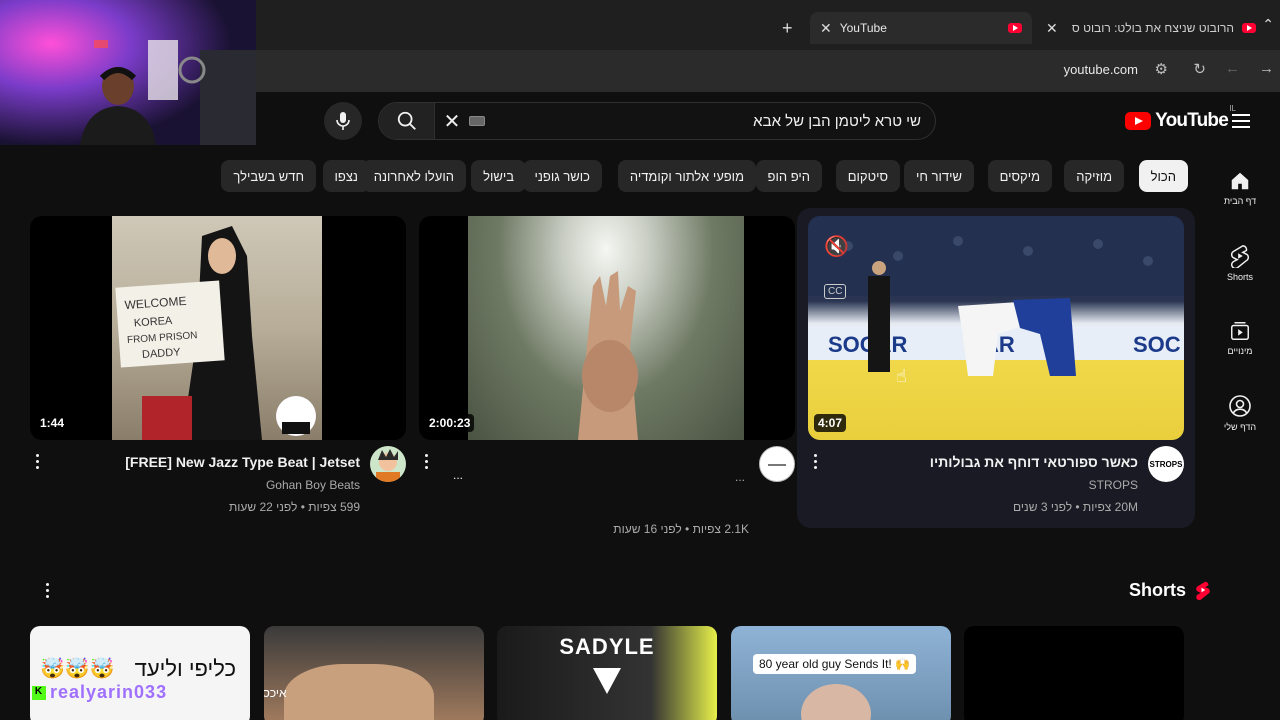  What do you see at coordinates (1240, 406) in the screenshot?
I see `account-icon` at bounding box center [1240, 406].